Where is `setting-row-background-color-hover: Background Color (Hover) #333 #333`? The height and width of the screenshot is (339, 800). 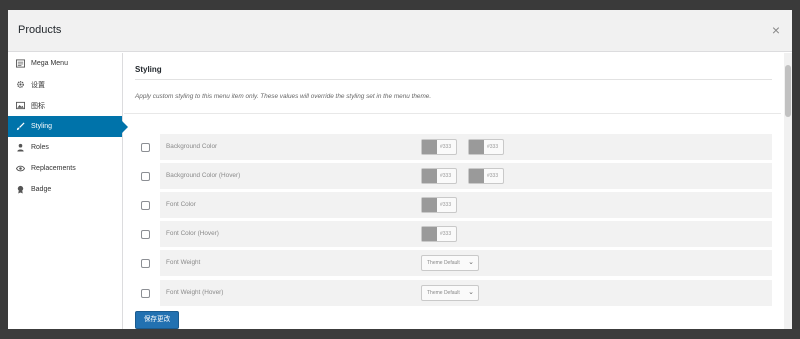 setting-row-background-color-hover: Background Color (Hover) #333 #333 is located at coordinates (466, 176).